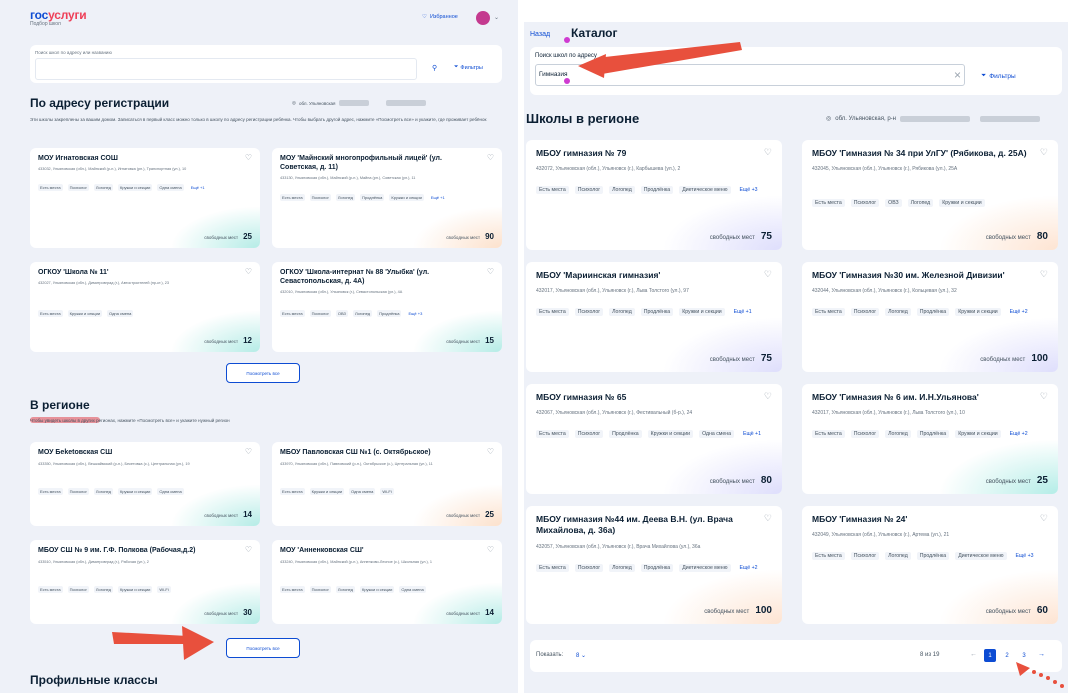 This screenshot has height=693, width=1068. I want to click on filters-label: Фильтры, so click(471, 67).